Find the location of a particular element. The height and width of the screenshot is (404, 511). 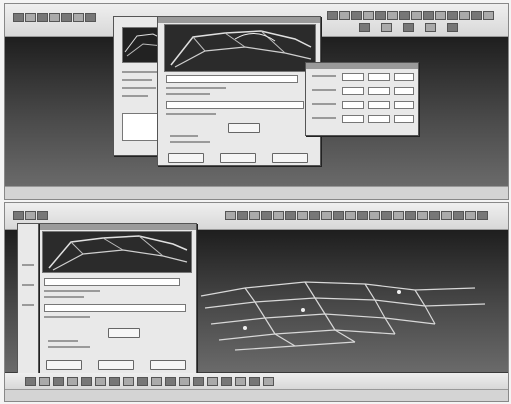

bottom-command-bar is located at coordinates (256, 381).